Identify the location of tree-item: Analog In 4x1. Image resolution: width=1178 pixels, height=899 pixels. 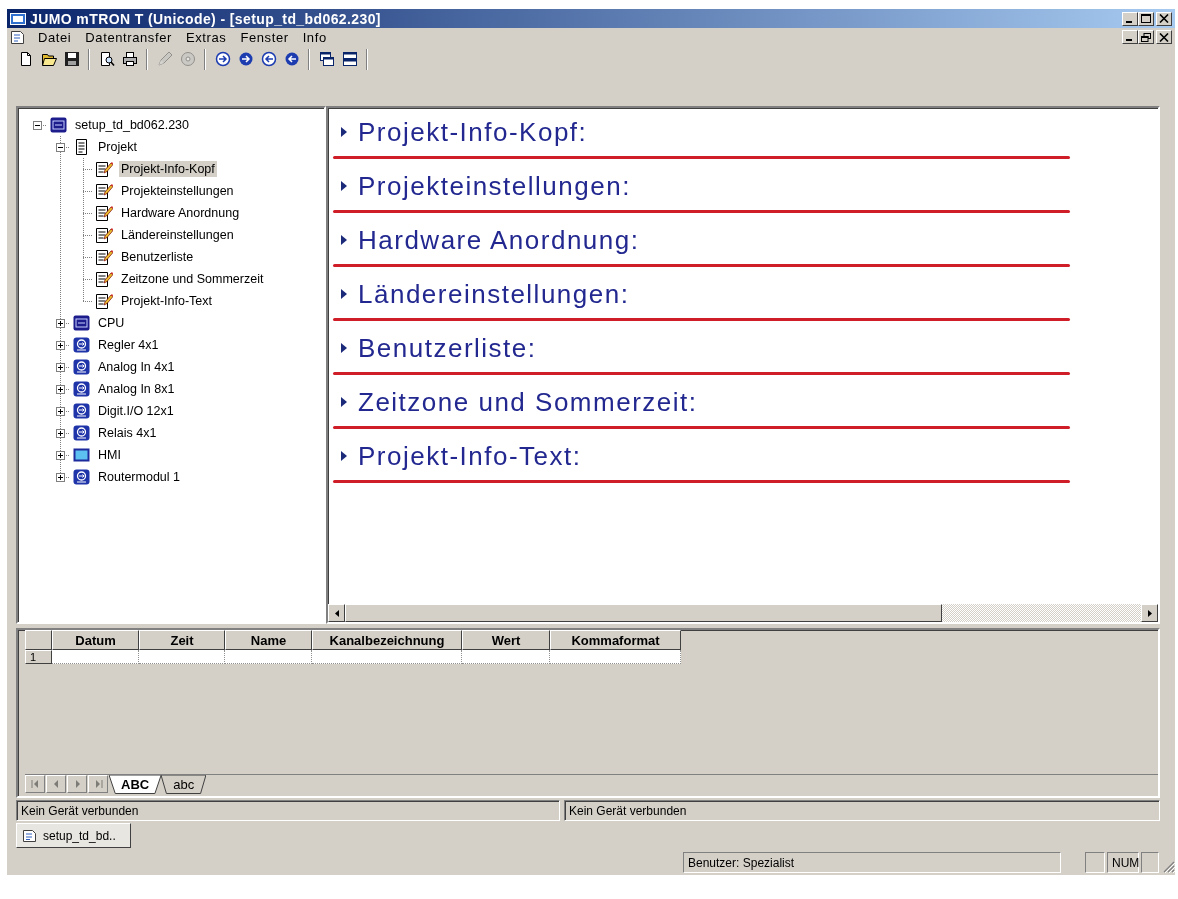
(136, 367).